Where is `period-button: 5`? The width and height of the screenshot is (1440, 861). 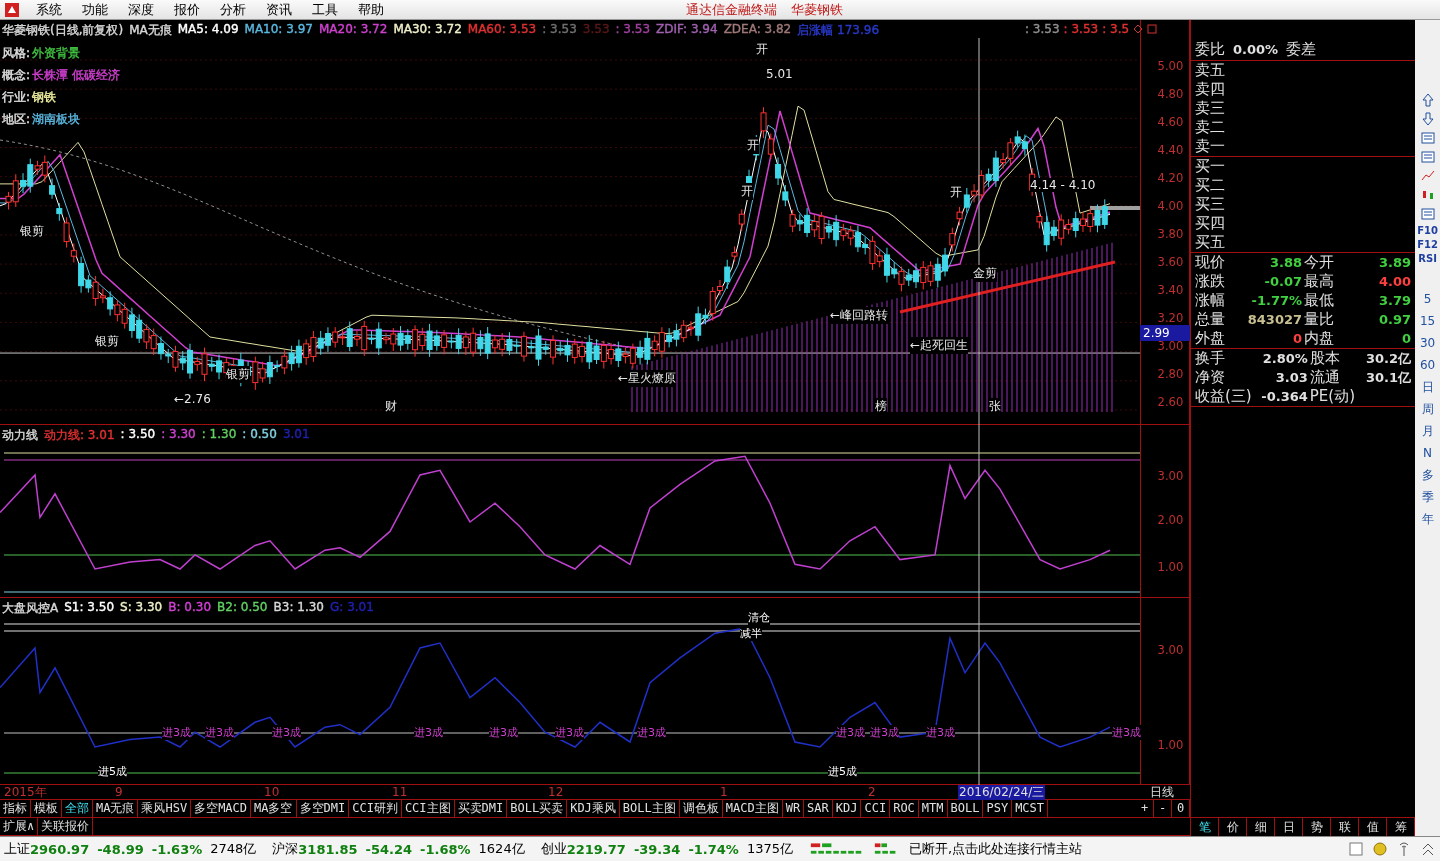
period-button: 5 is located at coordinates (1427, 299).